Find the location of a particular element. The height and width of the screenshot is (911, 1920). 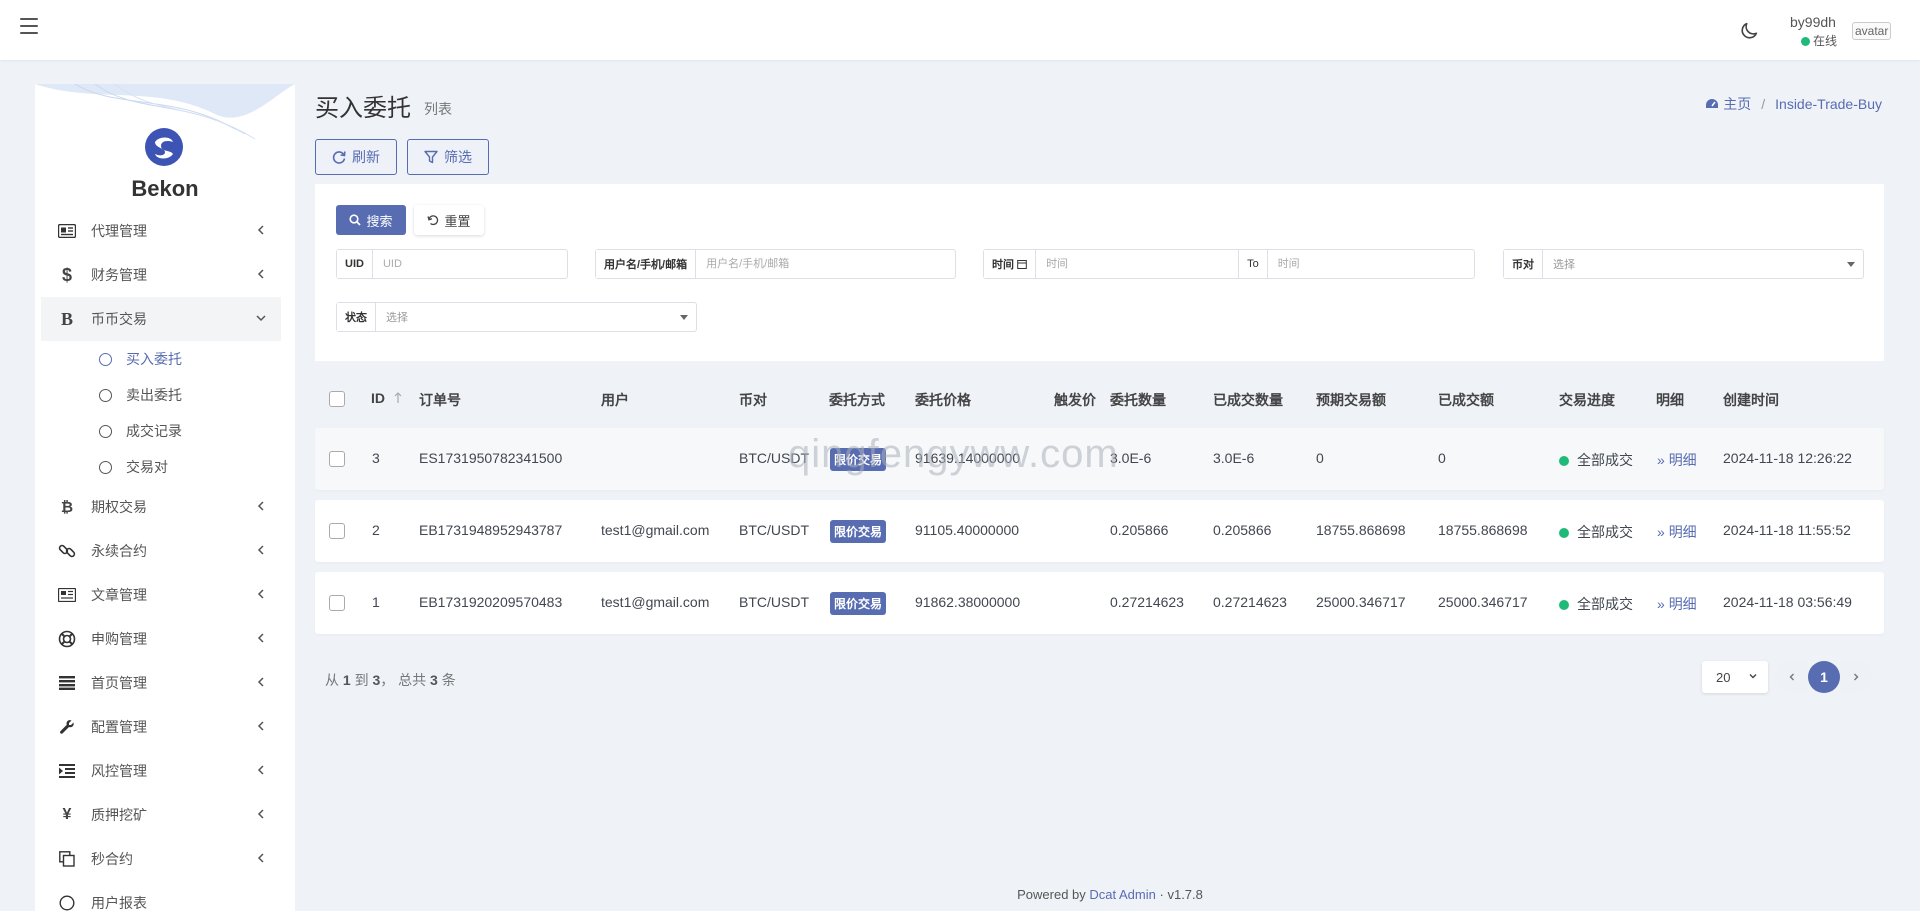

sidebar-item-label: 永续合约 is located at coordinates (119, 551).